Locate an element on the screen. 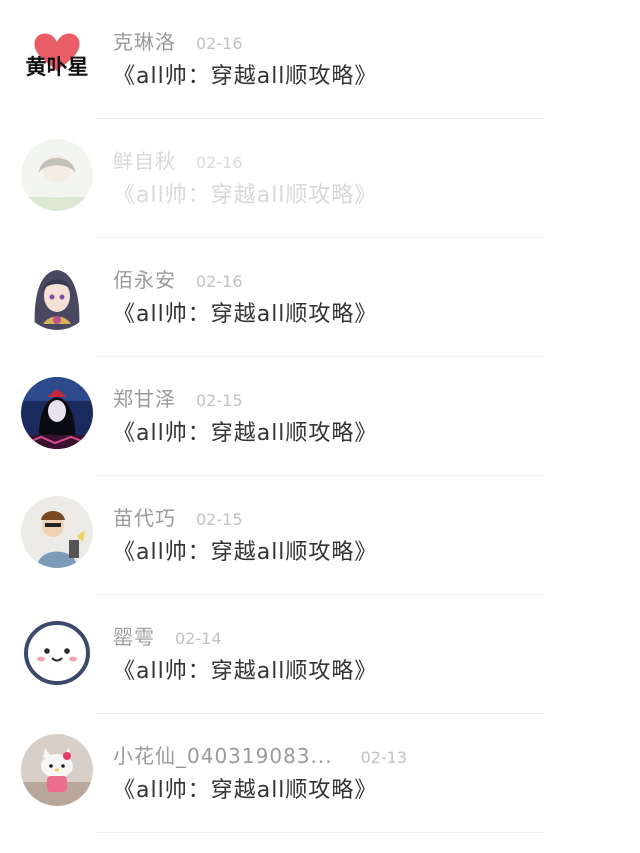 This screenshot has width=640, height=853. girl-photo-avatar-icon is located at coordinates (57, 175).